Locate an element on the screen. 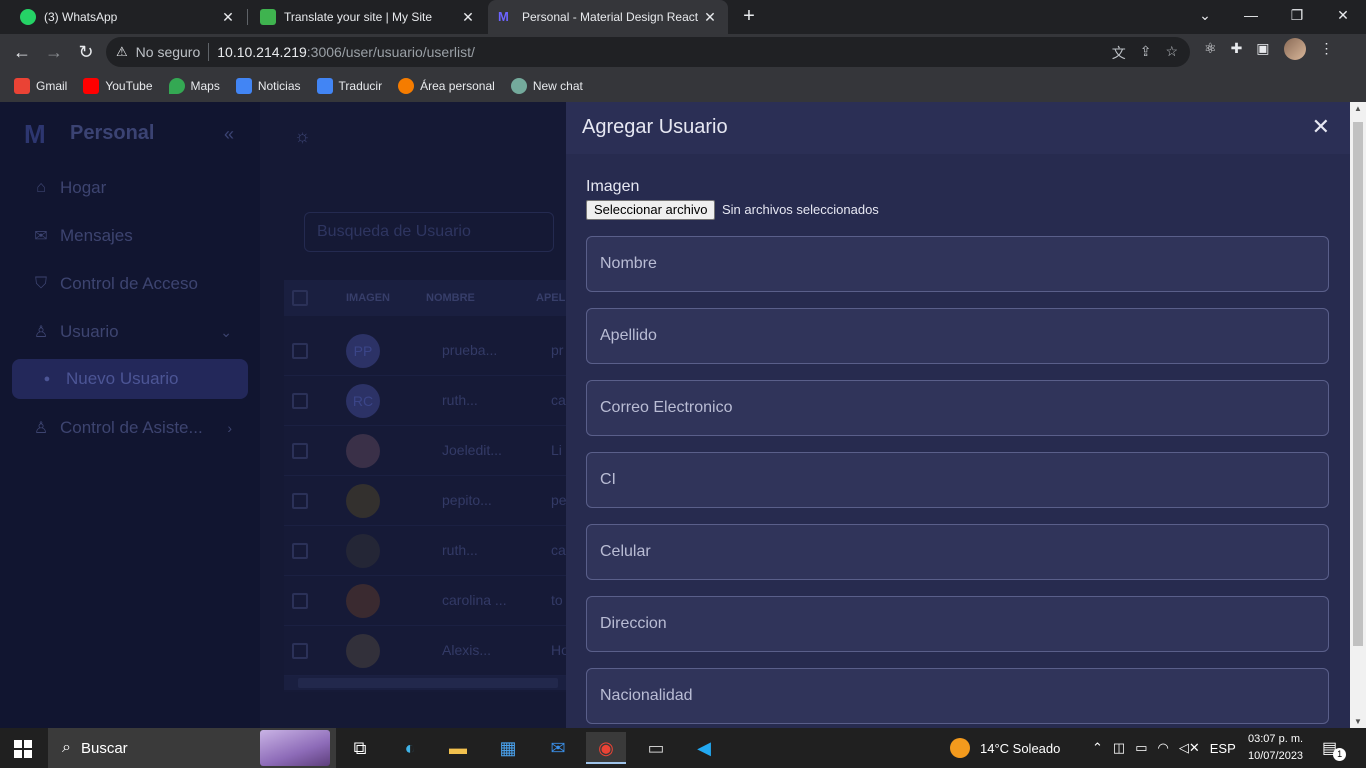 This screenshot has height=768, width=1366. column-header-imagen: IMAGEN is located at coordinates (368, 298).